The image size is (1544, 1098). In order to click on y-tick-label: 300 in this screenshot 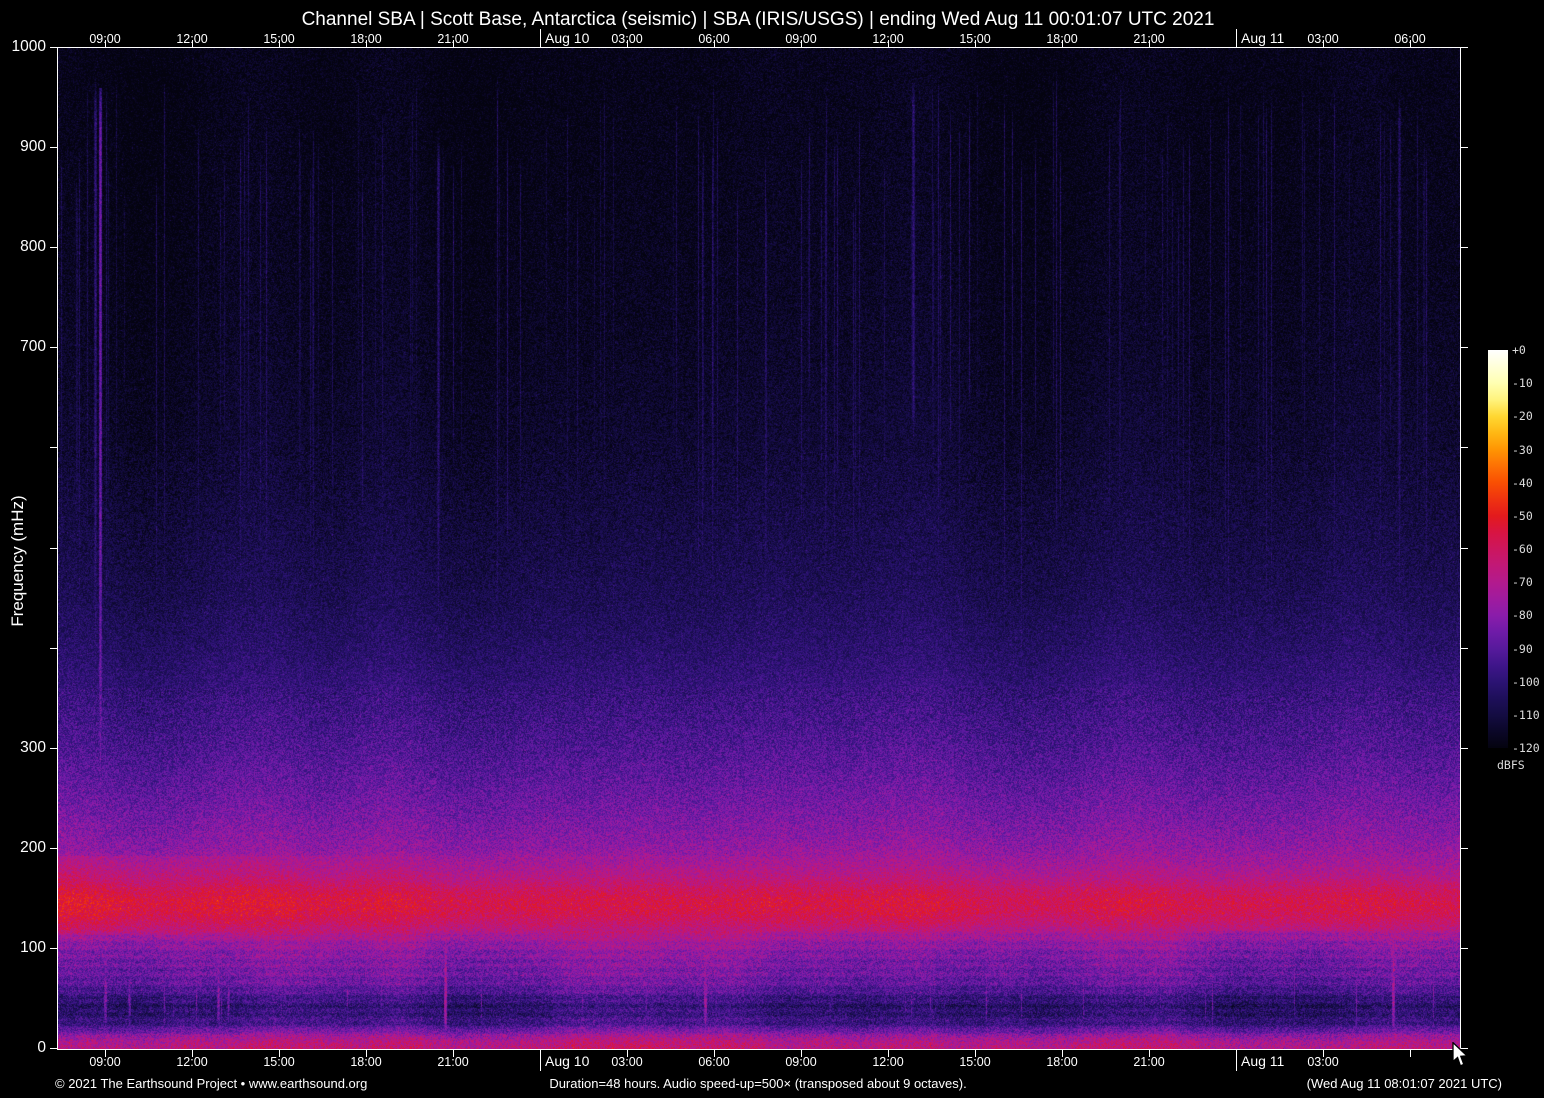, I will do `click(33, 747)`.